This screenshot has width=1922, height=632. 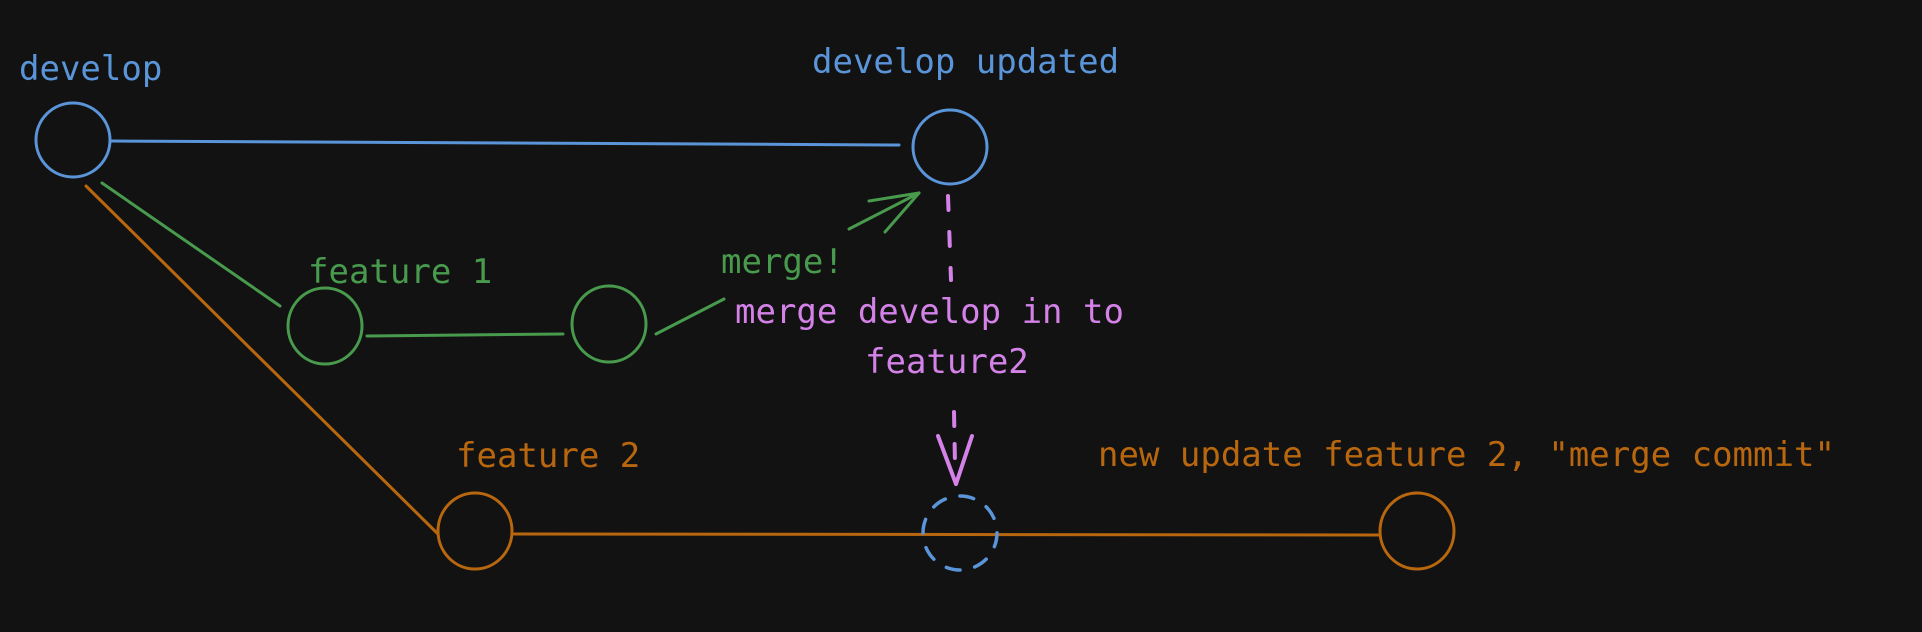 What do you see at coordinates (946, 534) in the screenshot?
I see `feature2-main-line` at bounding box center [946, 534].